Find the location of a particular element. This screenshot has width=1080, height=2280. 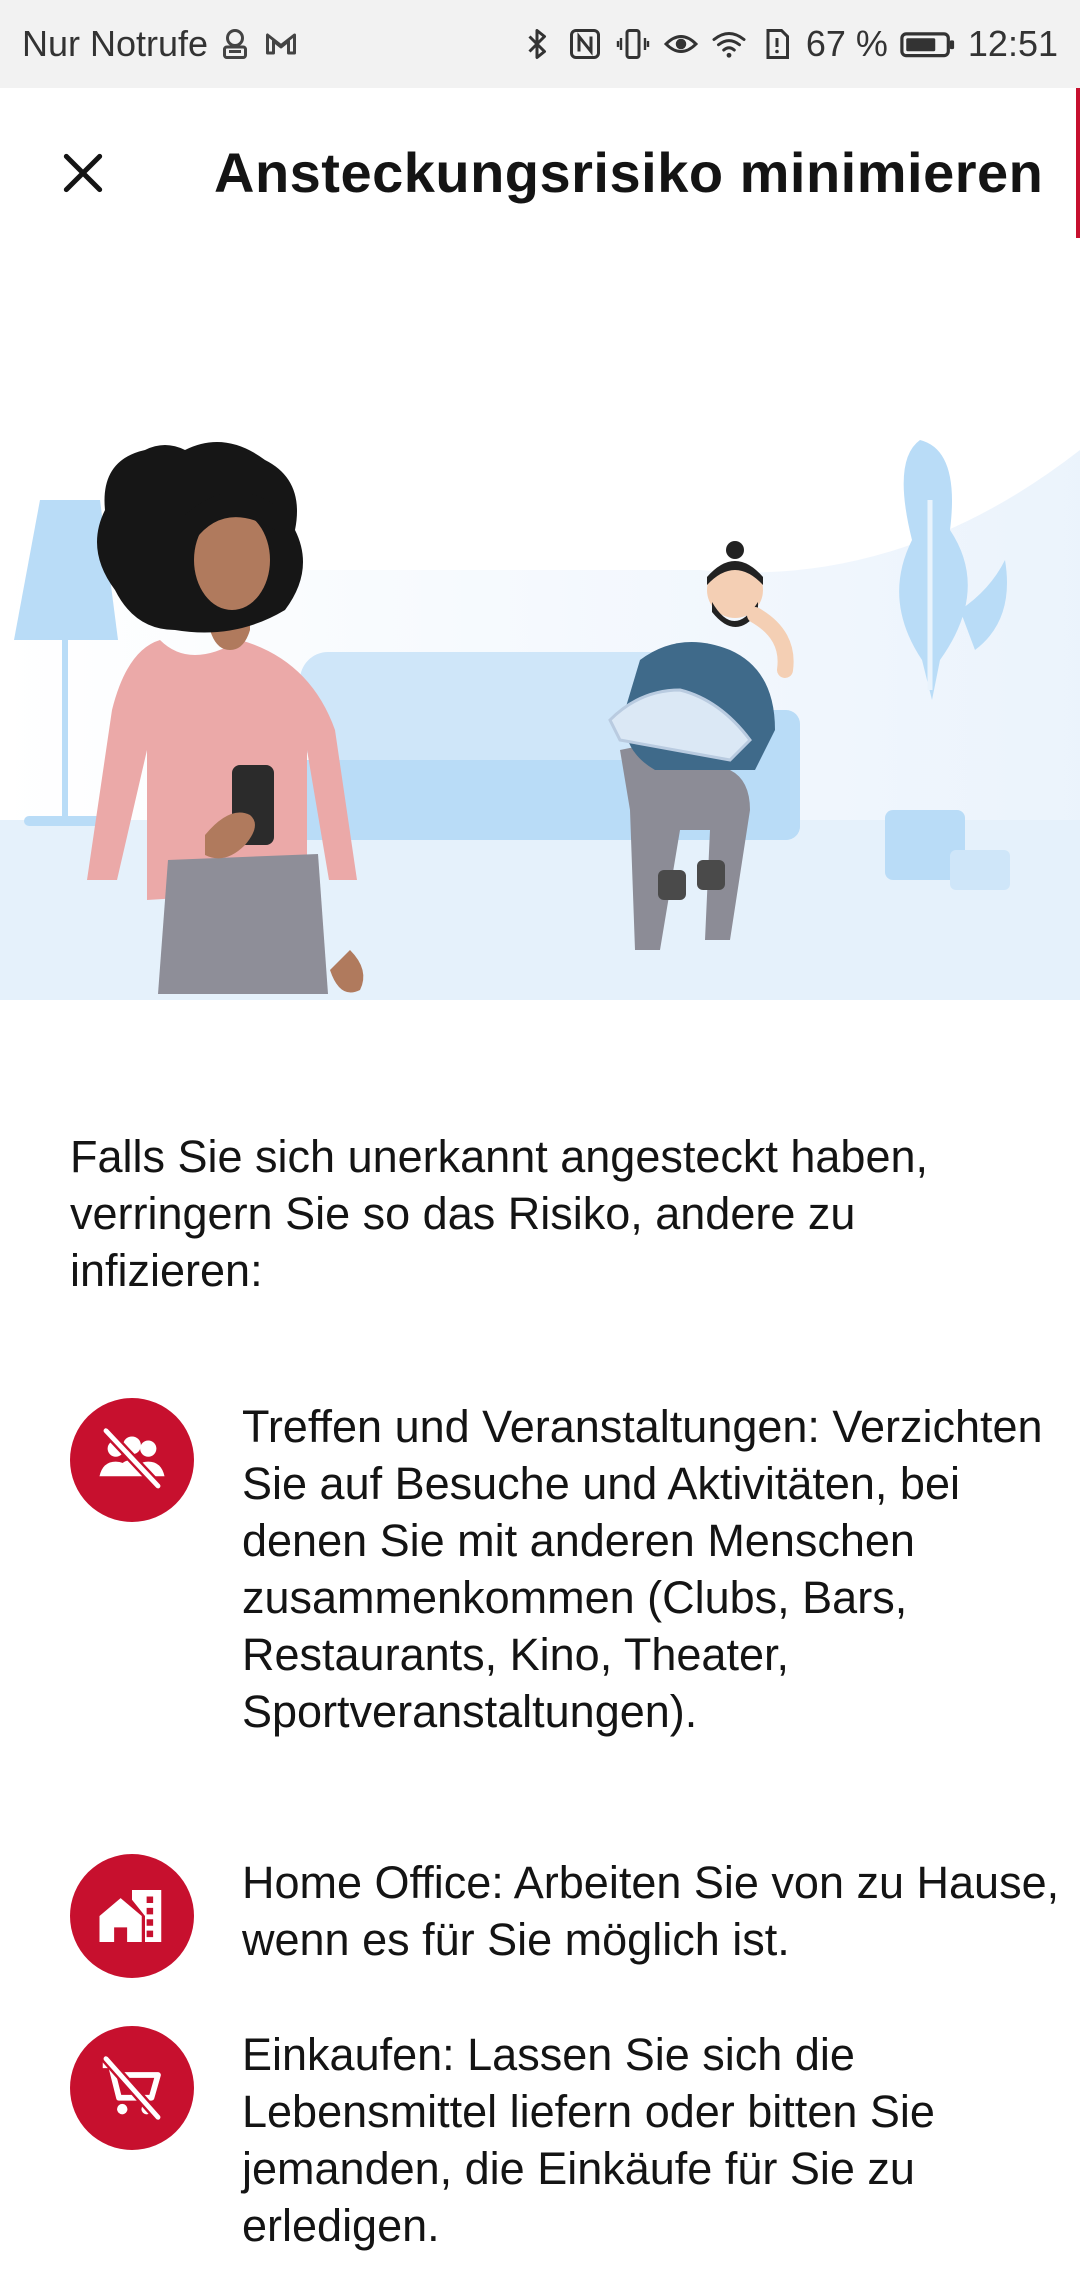

close-button is located at coordinates (83, 175).